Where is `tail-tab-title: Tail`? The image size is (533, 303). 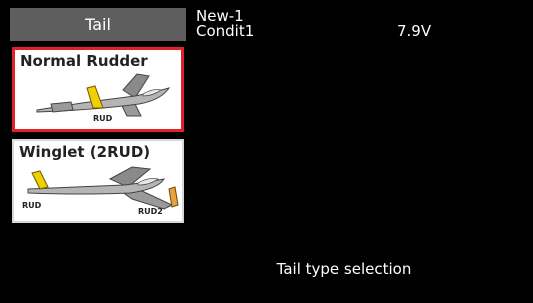 tail-tab-title: Tail is located at coordinates (98, 24).